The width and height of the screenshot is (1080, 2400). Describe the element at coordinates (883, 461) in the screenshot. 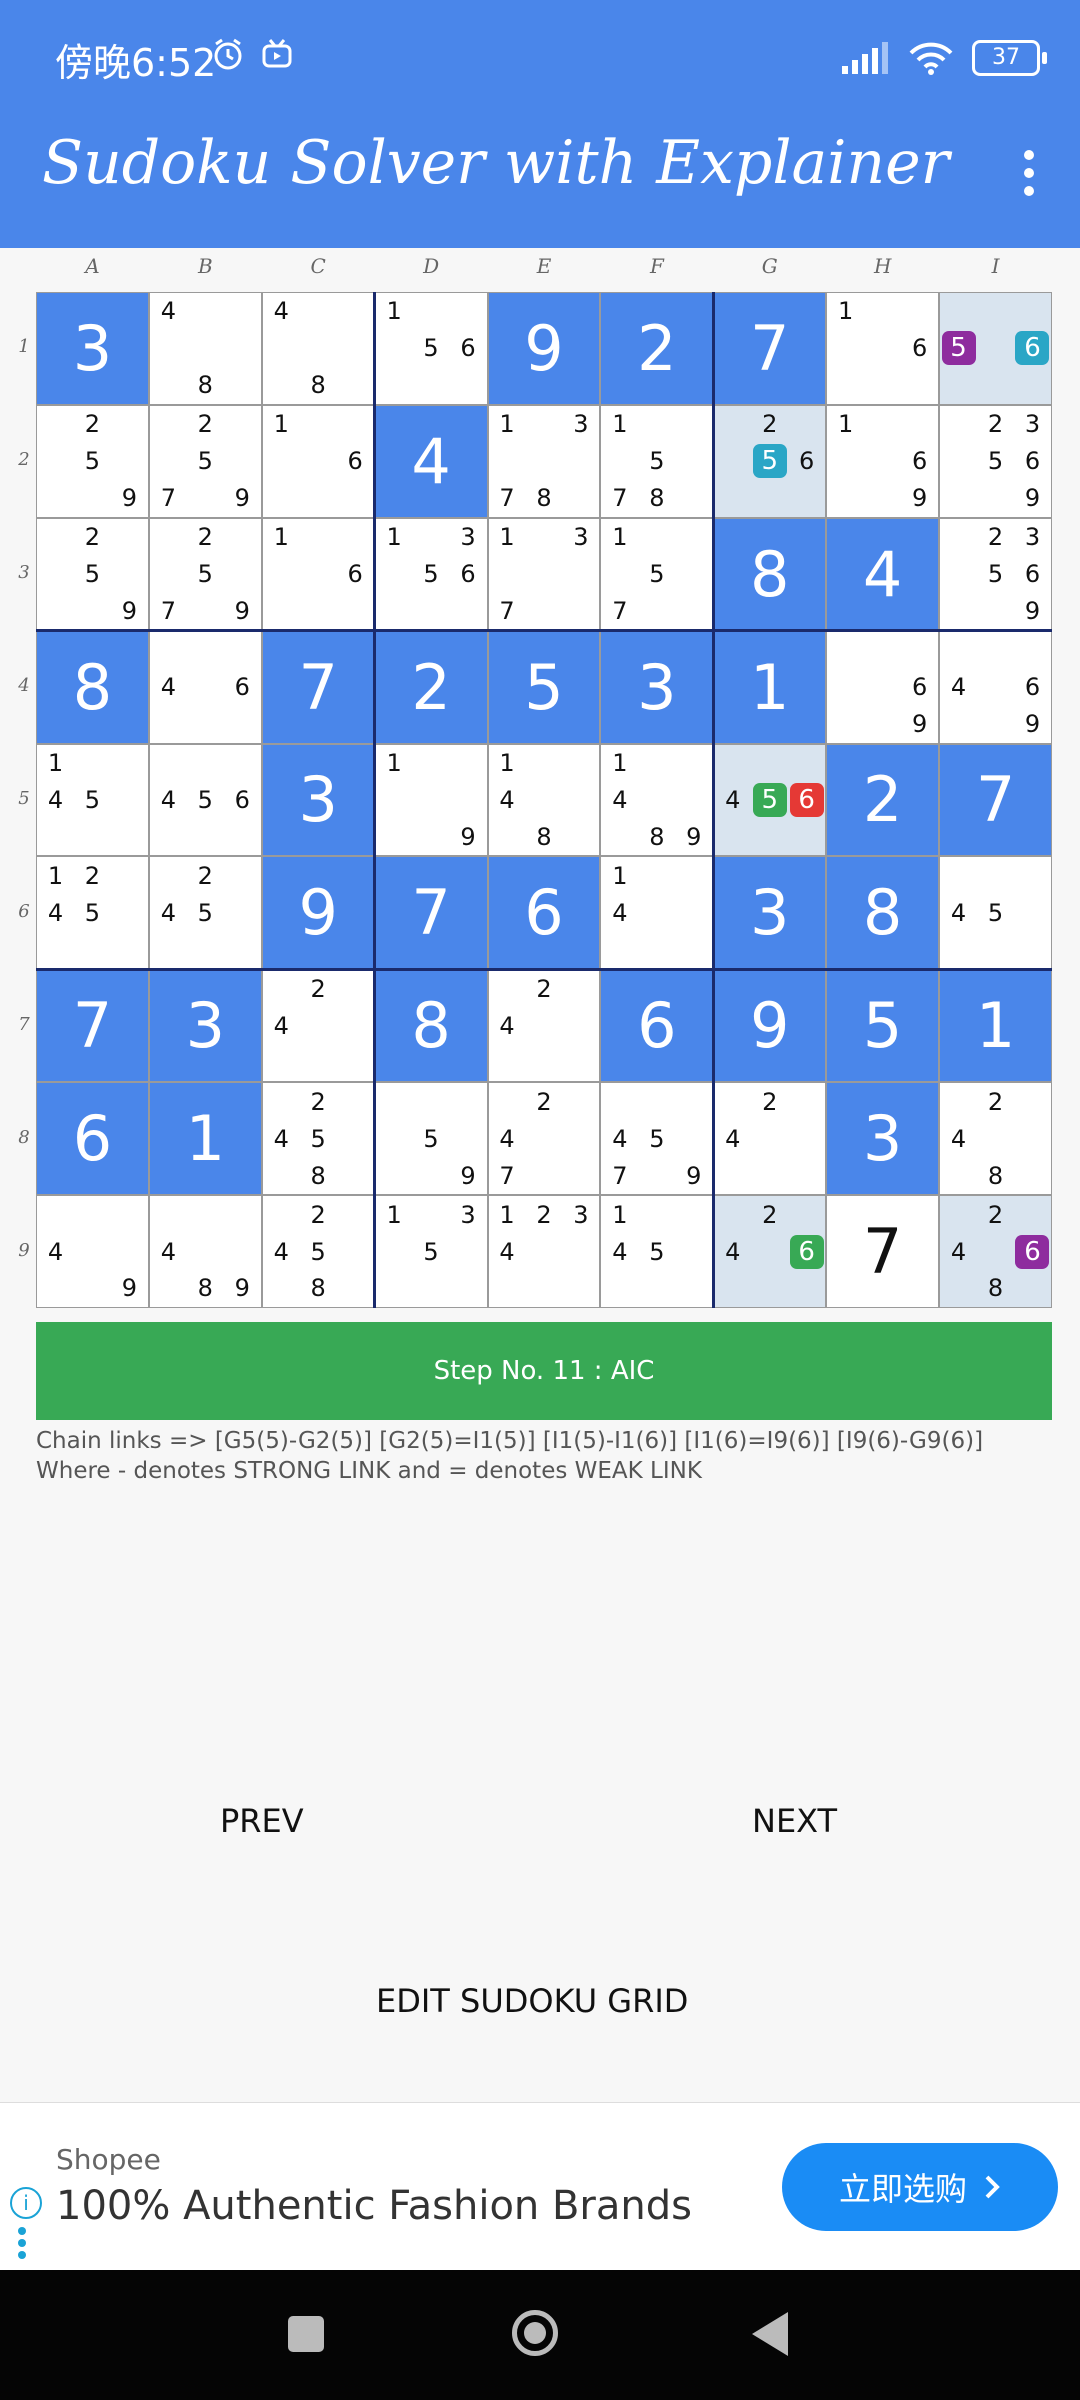

I see `sudoku-cell: 1 6 9` at that location.